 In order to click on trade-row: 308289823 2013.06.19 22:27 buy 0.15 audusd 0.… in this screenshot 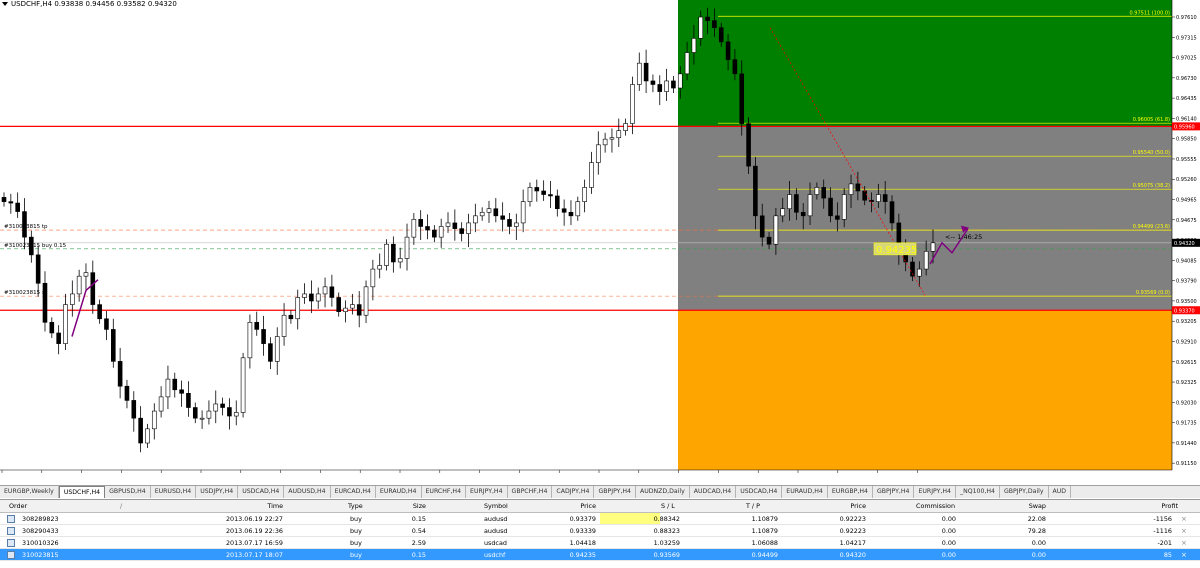, I will do `click(600, 519)`.